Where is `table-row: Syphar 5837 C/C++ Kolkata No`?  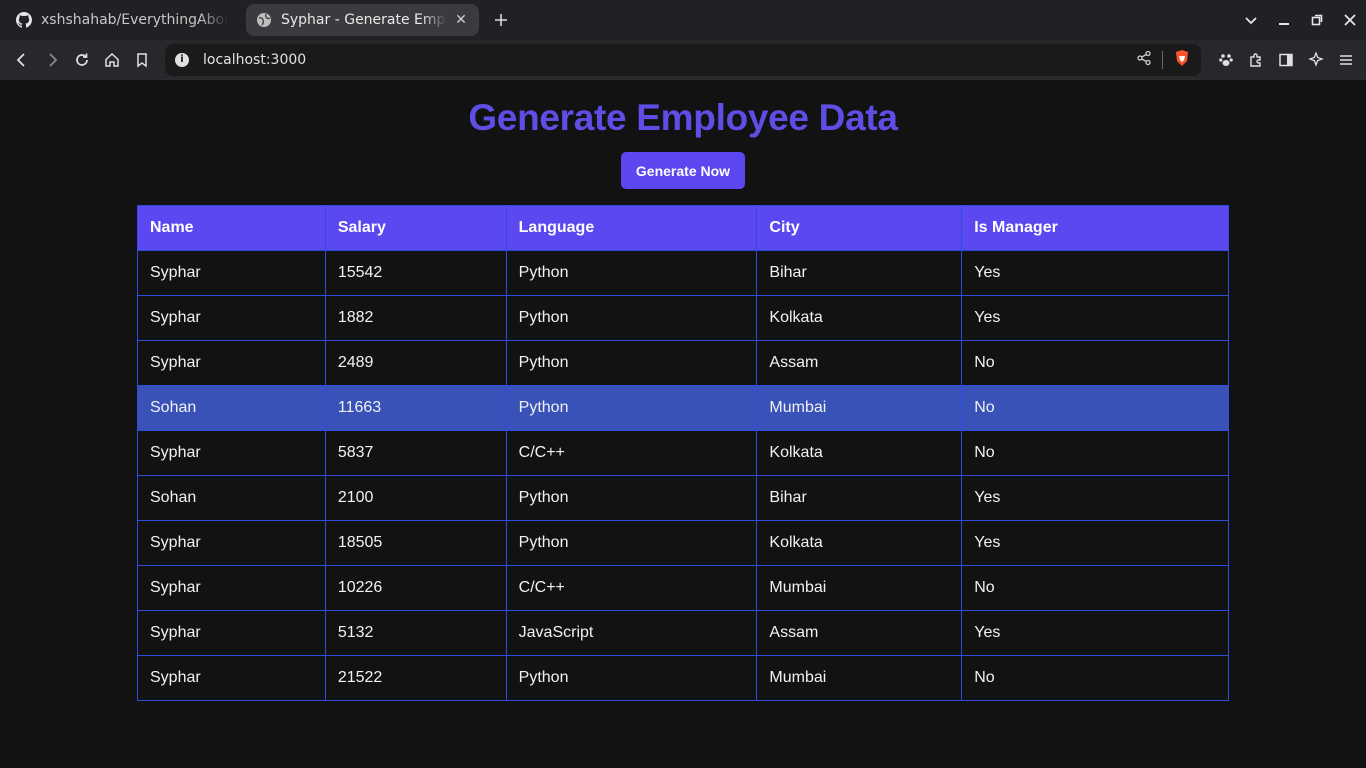
table-row: Syphar 5837 C/C++ Kolkata No is located at coordinates (683, 453).